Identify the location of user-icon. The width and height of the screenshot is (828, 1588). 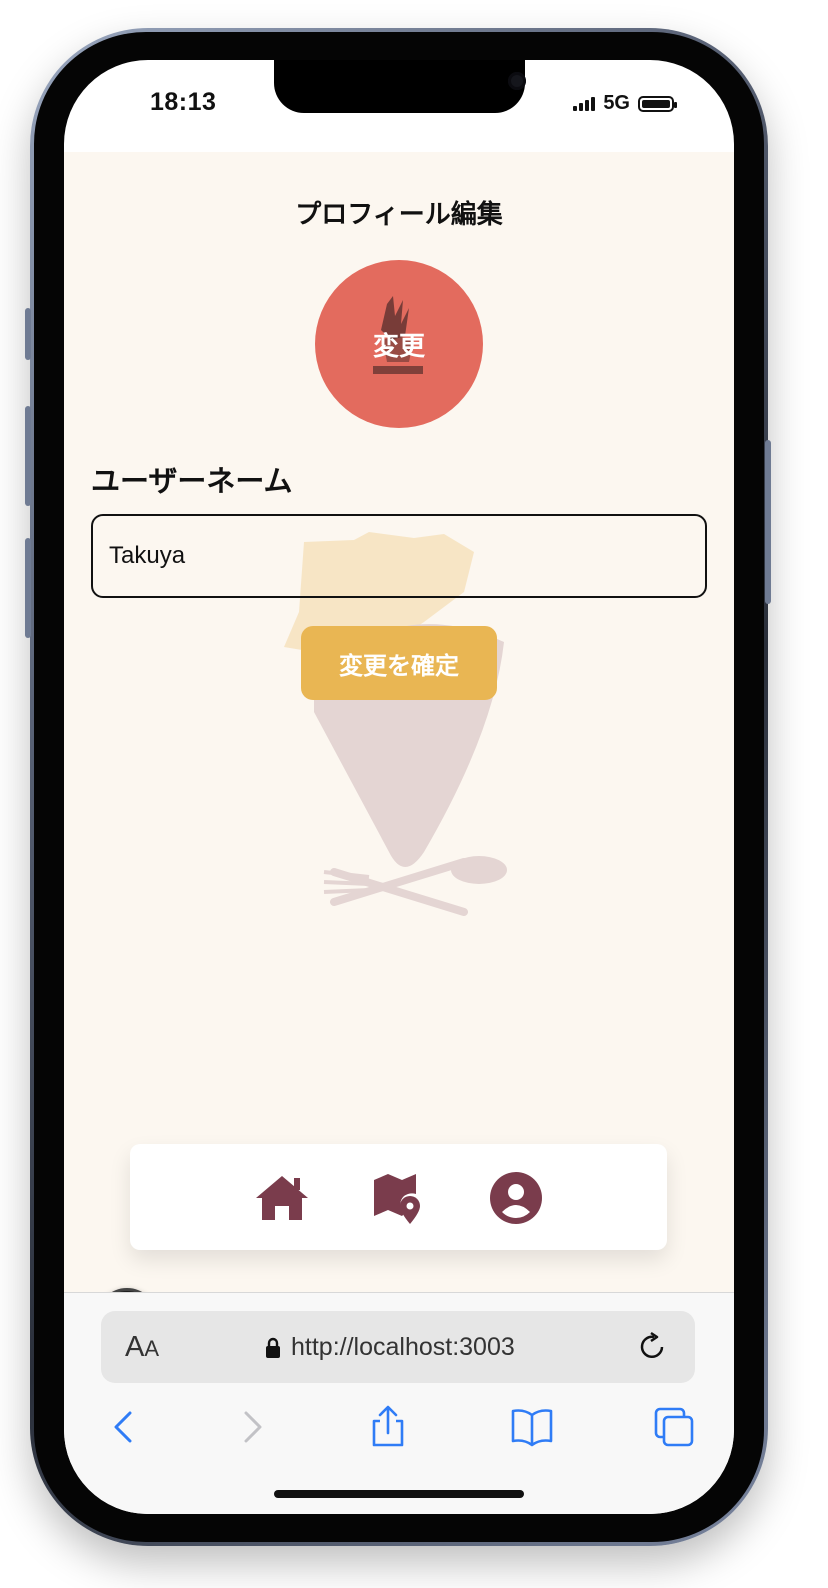
(516, 1198).